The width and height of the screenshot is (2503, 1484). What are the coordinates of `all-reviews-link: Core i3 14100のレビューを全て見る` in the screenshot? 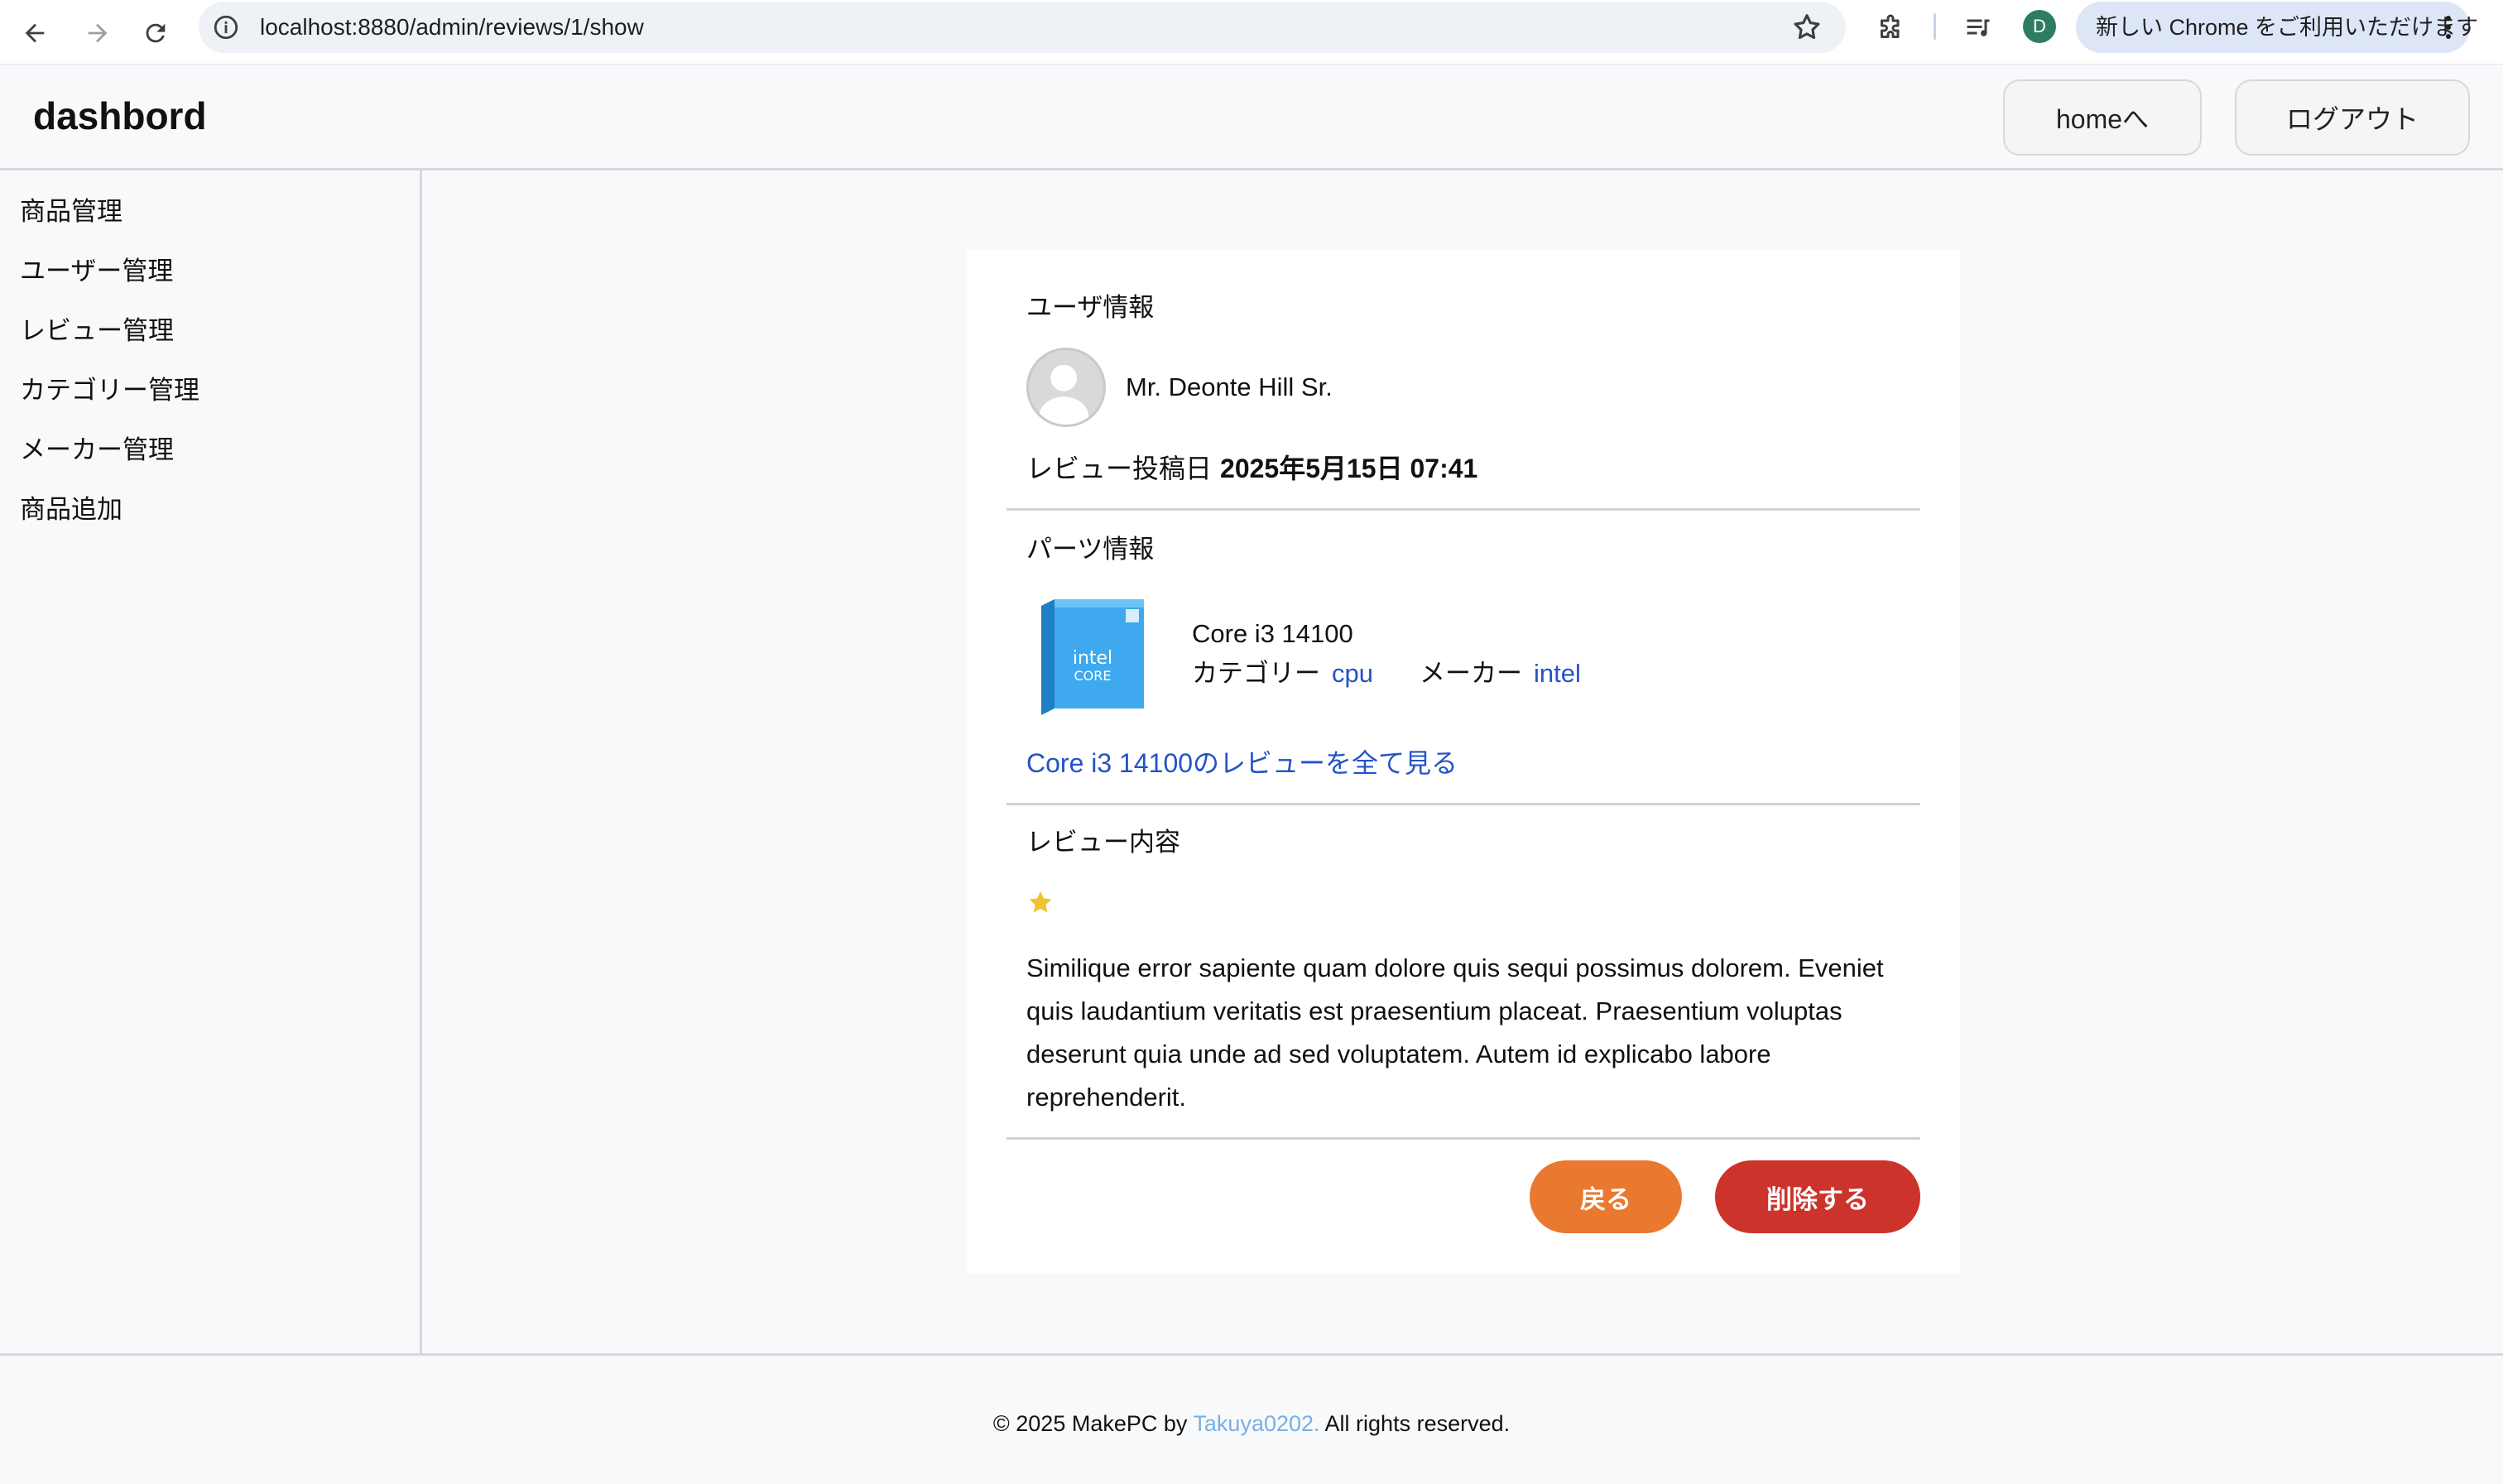 It's located at (1242, 763).